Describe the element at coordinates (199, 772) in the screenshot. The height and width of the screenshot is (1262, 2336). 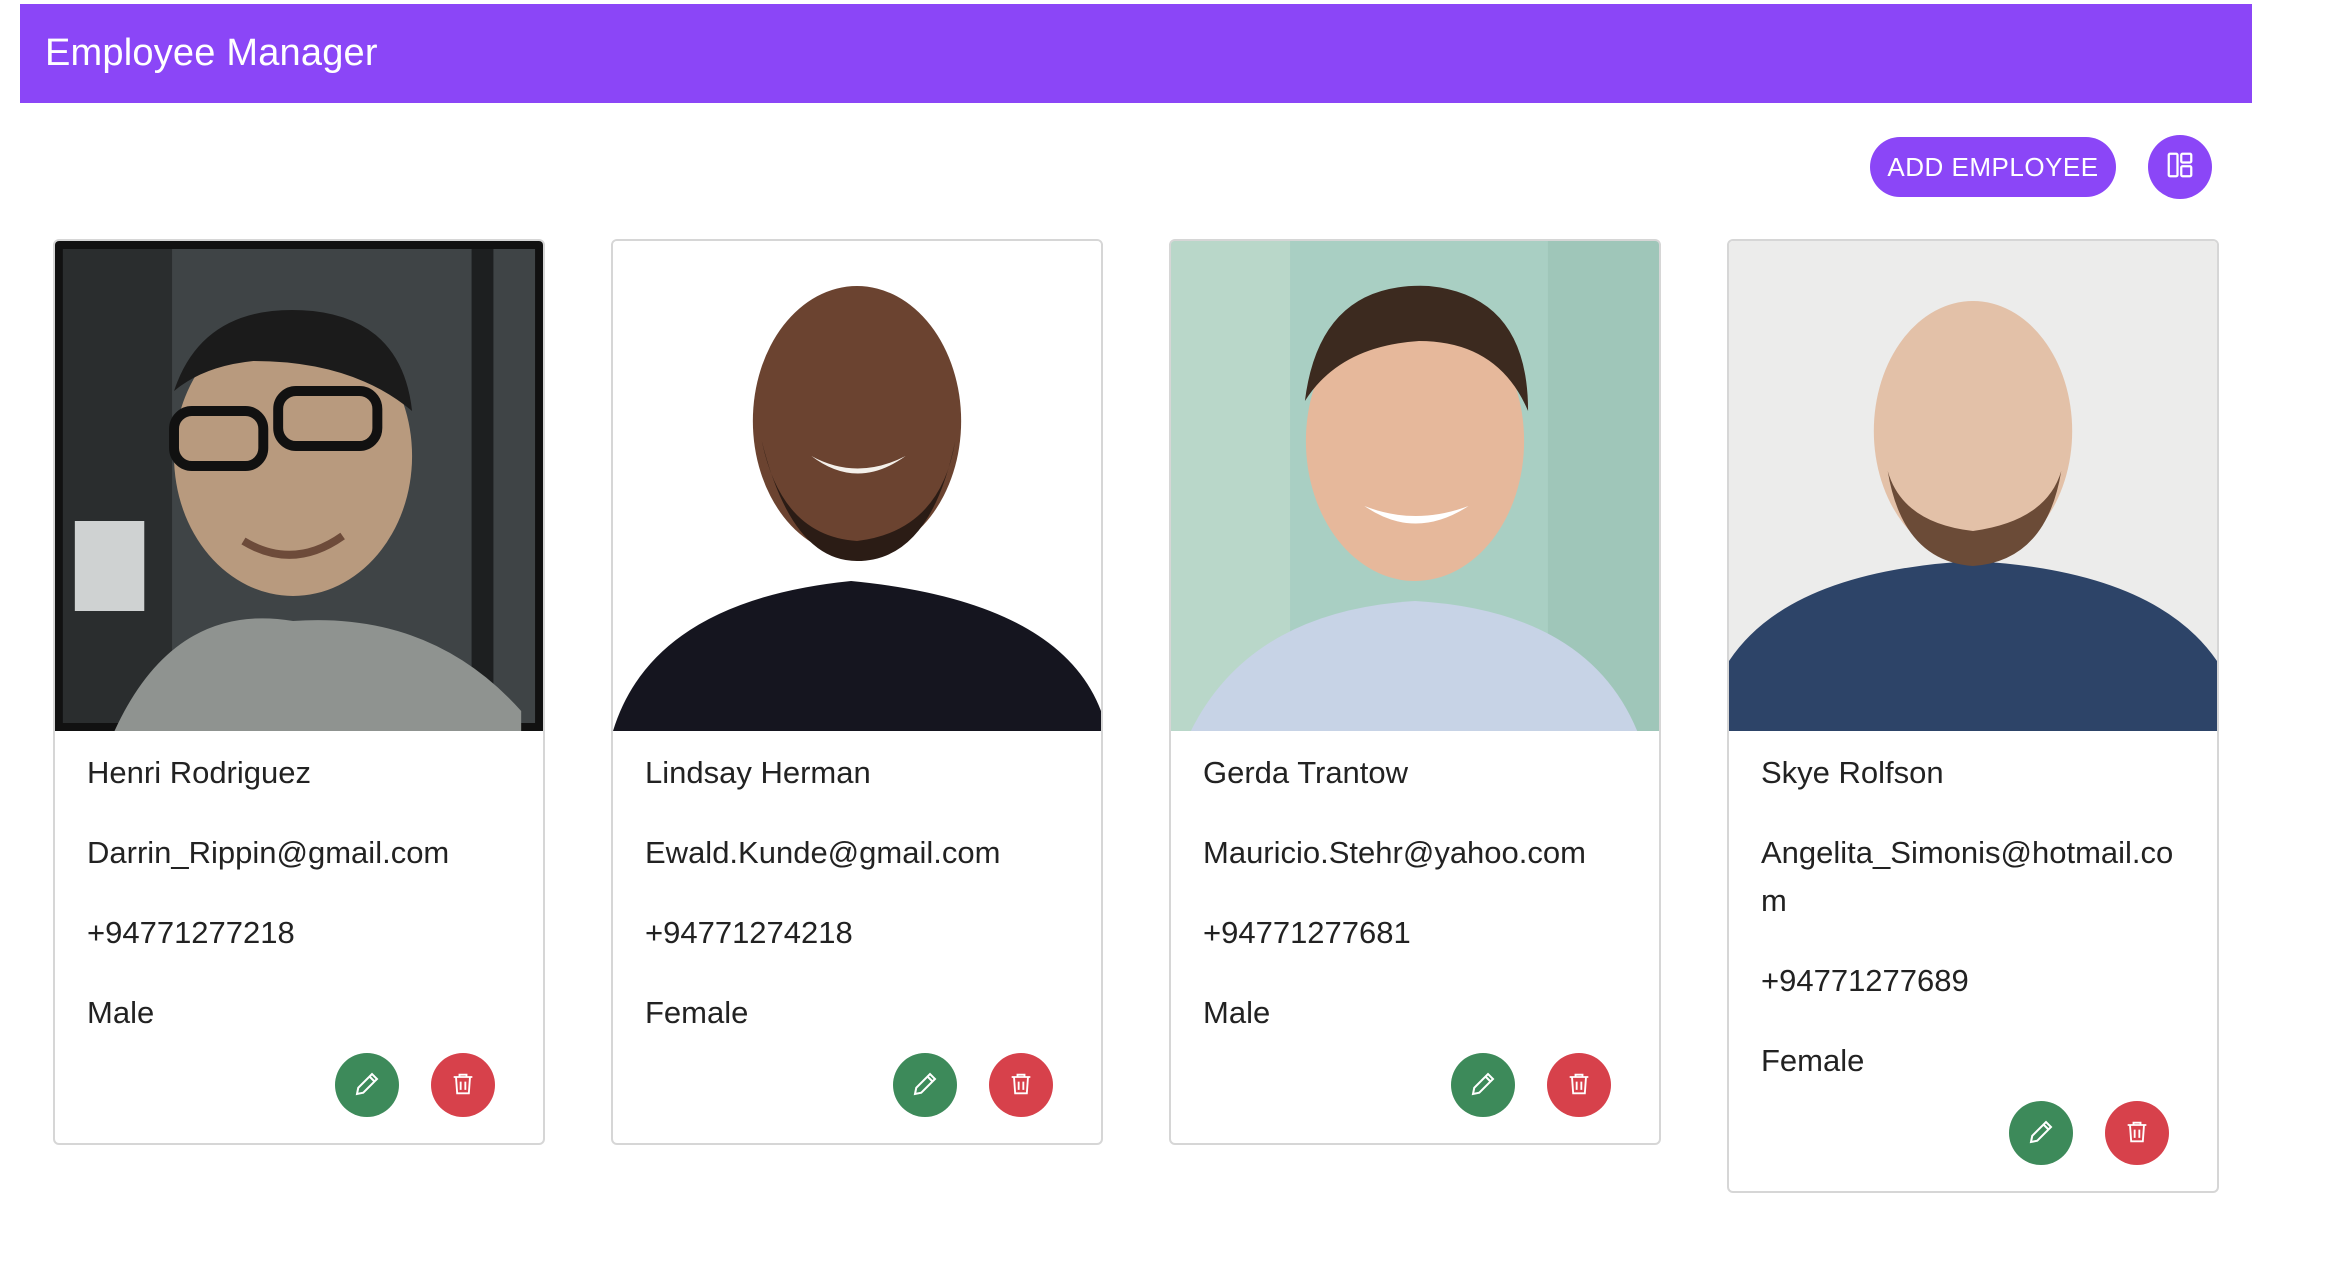
I see `employee-name: Henri Rodriguez` at that location.